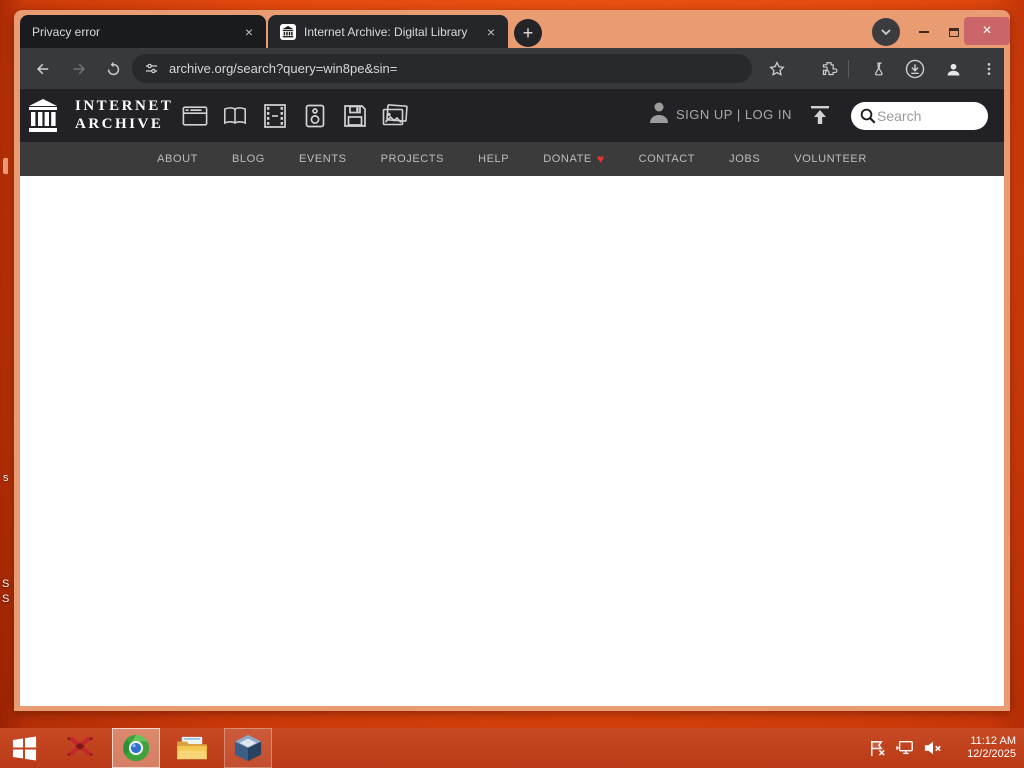 Image resolution: width=1024 pixels, height=768 pixels. What do you see at coordinates (151, 68) in the screenshot?
I see `site-settings-icon` at bounding box center [151, 68].